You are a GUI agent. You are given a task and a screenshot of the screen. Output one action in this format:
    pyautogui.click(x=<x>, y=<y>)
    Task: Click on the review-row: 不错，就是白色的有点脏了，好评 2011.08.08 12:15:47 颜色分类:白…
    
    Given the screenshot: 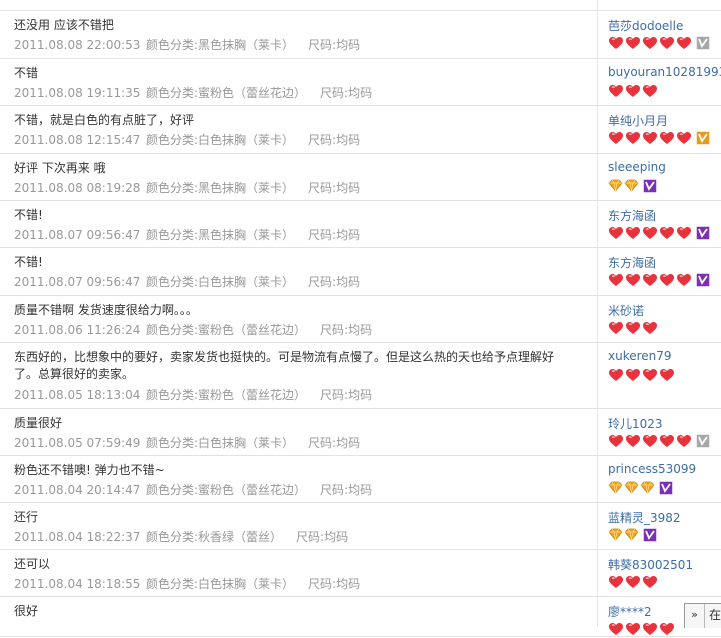 What is the action you would take?
    pyautogui.click(x=360, y=130)
    